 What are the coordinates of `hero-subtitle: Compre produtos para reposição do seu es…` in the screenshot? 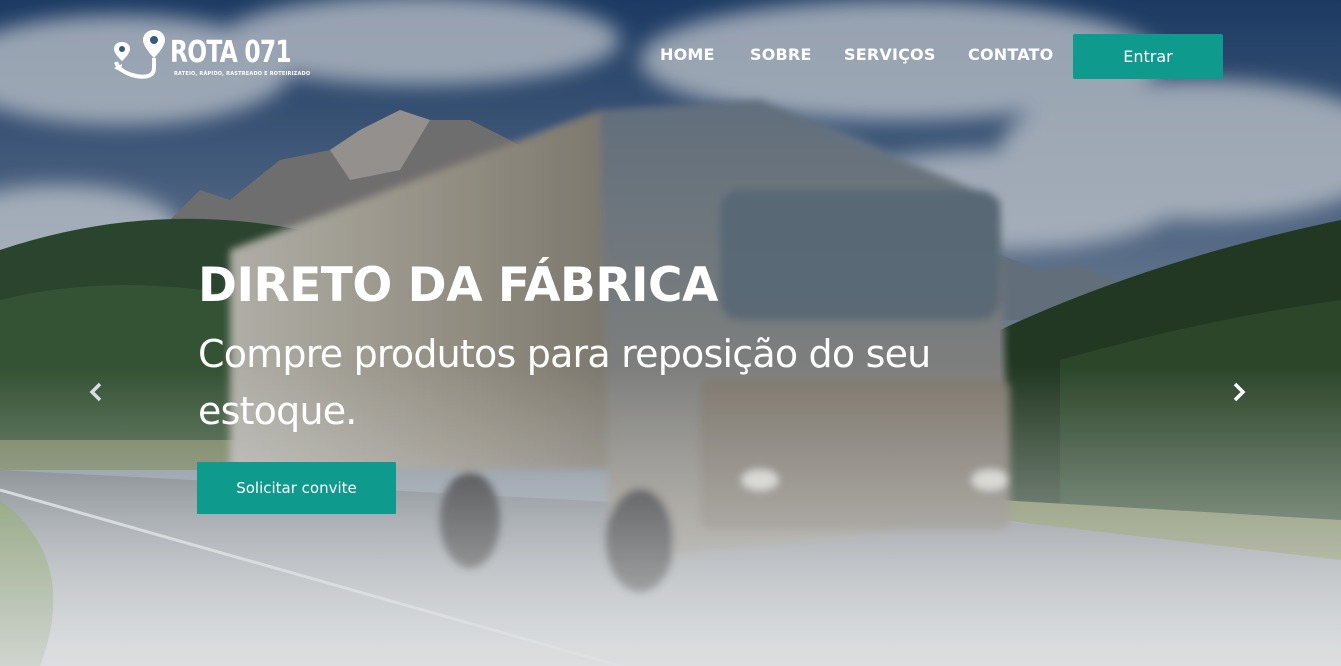 It's located at (564, 382).